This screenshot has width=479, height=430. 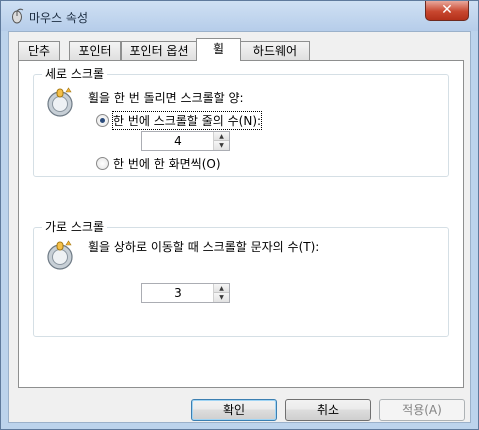 I want to click on chars-spin-buttons: ▲ ▼, so click(x=221, y=293).